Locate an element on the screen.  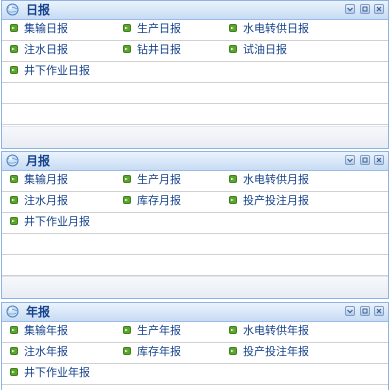
link-label: 生产年报 is located at coordinates (159, 330).